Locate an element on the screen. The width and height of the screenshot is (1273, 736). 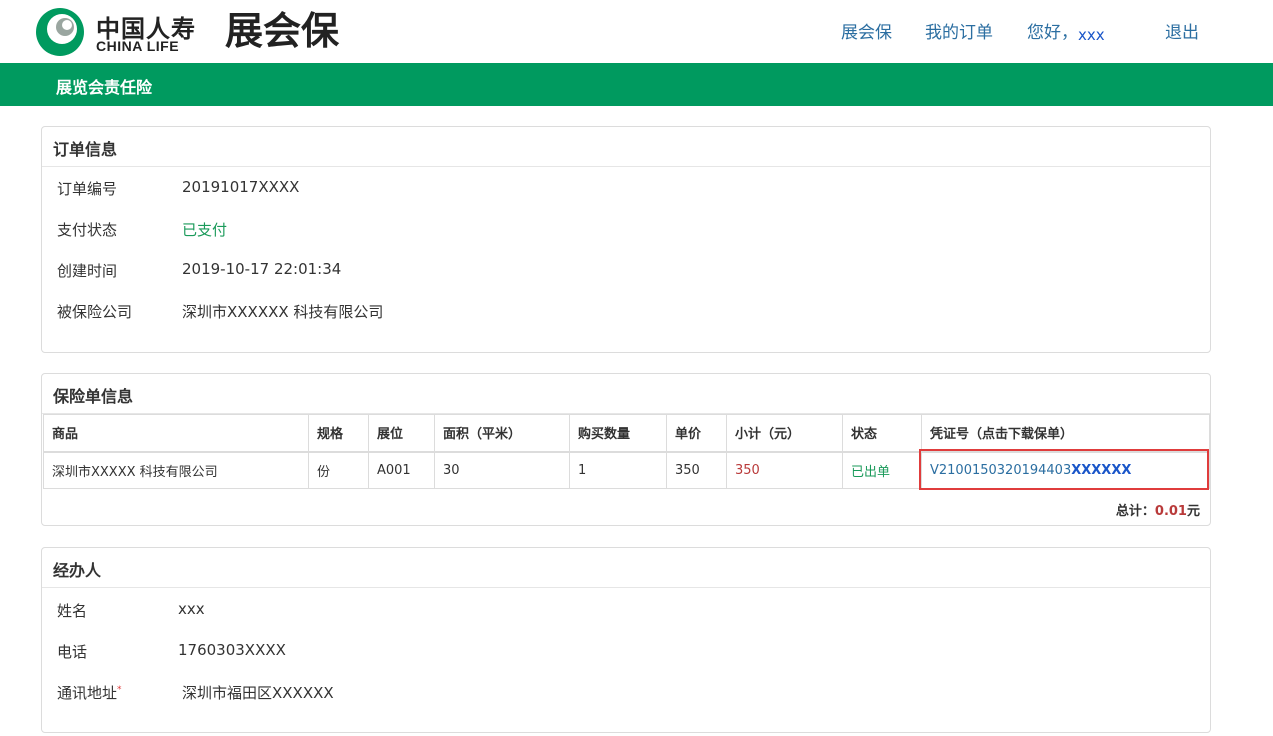
cell-unit-price: 350 is located at coordinates (696, 470).